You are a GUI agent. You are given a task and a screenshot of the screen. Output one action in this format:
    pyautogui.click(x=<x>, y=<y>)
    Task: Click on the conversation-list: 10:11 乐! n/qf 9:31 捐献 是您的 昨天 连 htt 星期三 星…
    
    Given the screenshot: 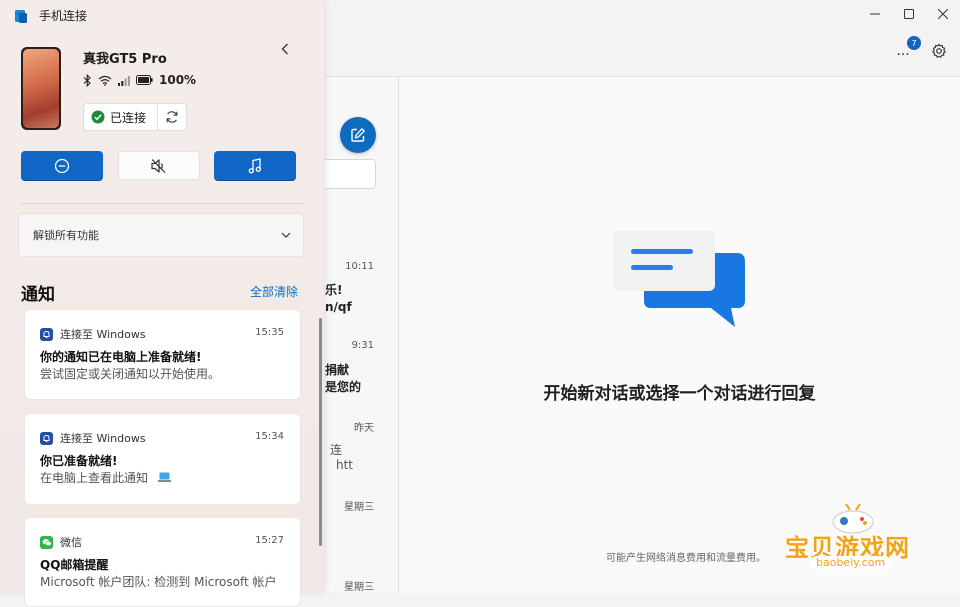 What is the action you would take?
    pyautogui.click(x=362, y=335)
    